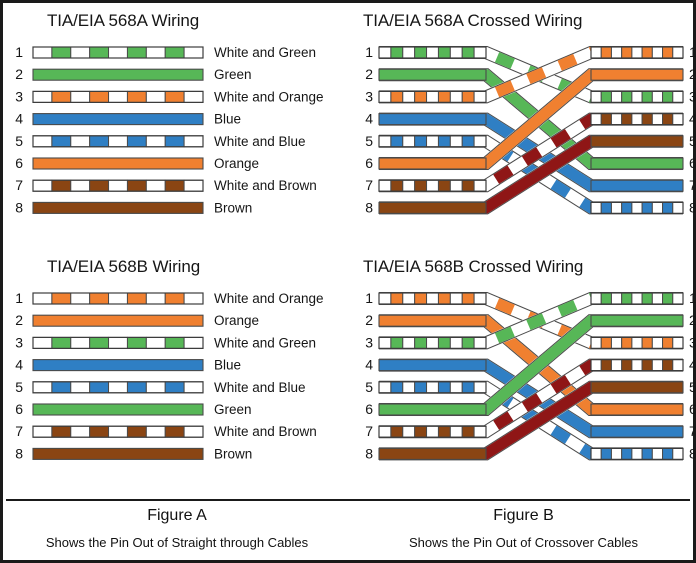  Describe the element at coordinates (369, 96) in the screenshot. I see `pin-number-left-3: 3` at that location.